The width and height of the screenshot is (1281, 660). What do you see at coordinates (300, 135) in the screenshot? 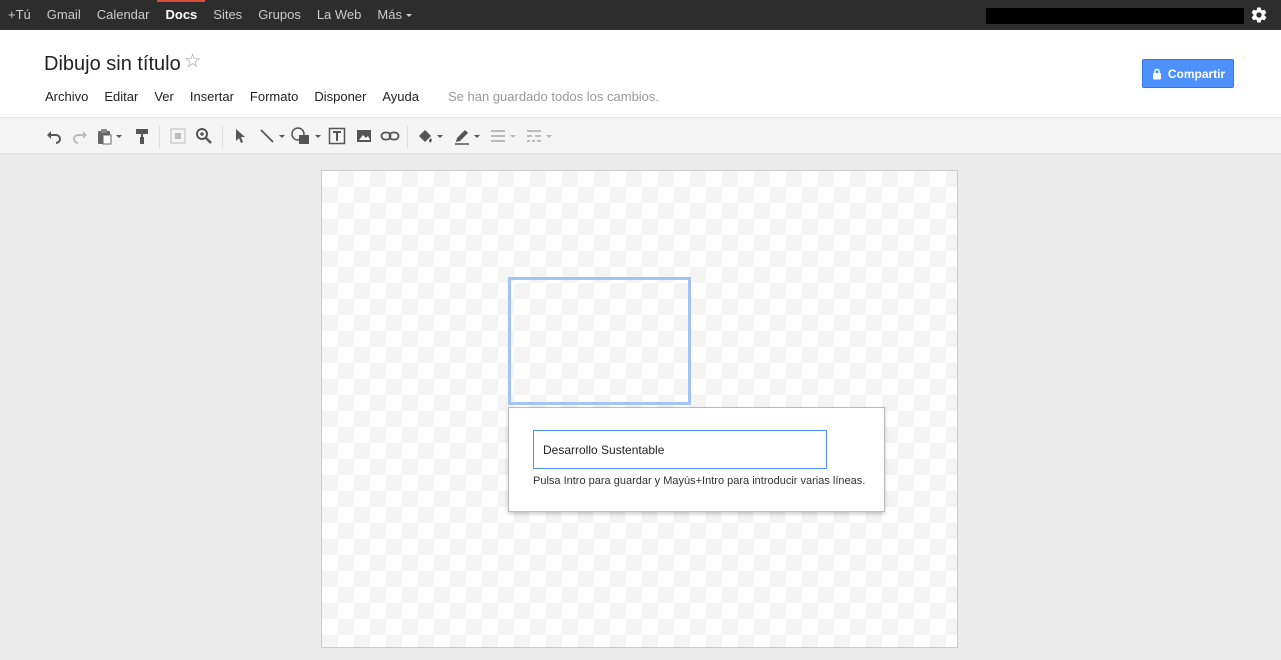
I see `shape-icon` at bounding box center [300, 135].